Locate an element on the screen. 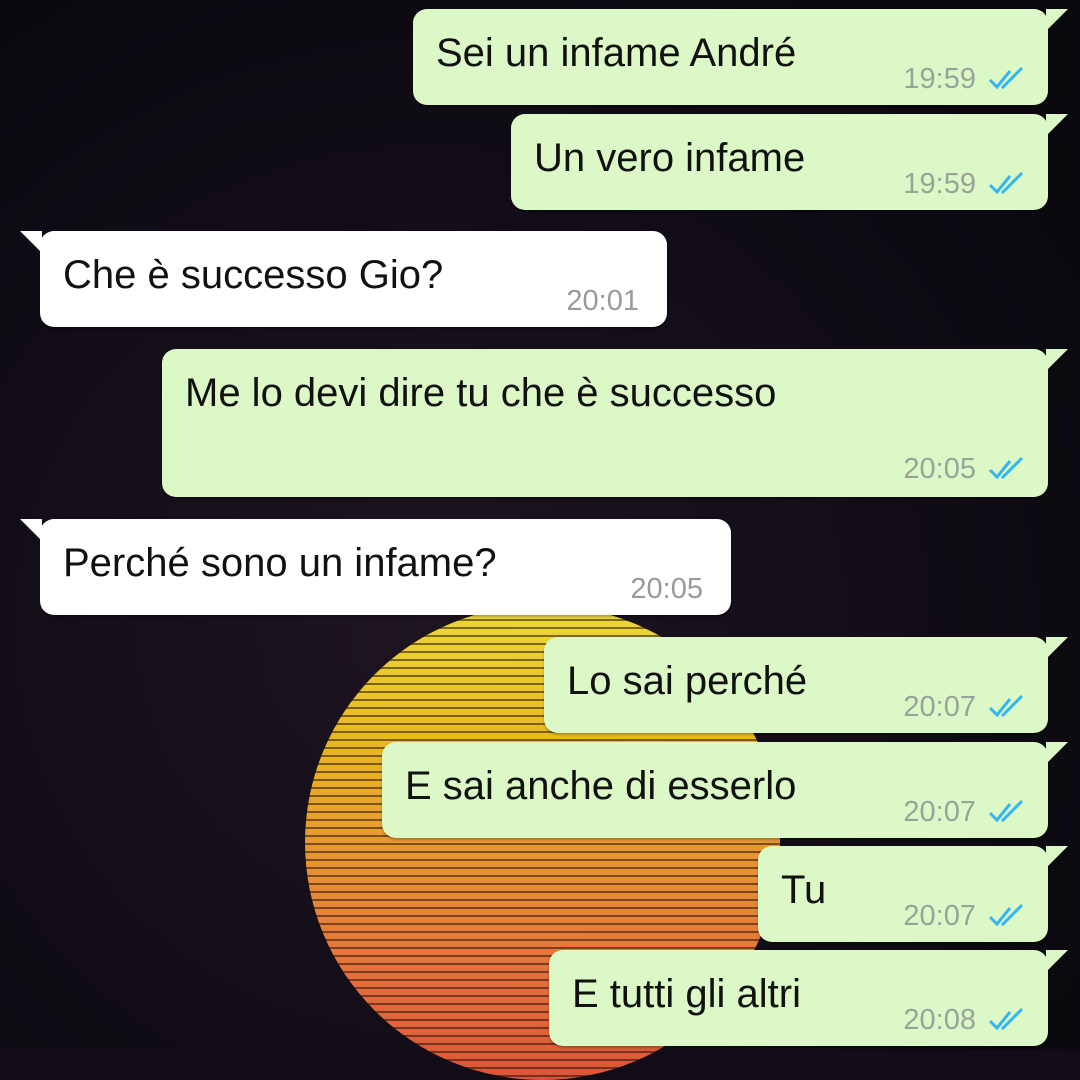 This screenshot has width=1080, height=1080. message-outgoing: Tu 20:07 is located at coordinates (913, 894).